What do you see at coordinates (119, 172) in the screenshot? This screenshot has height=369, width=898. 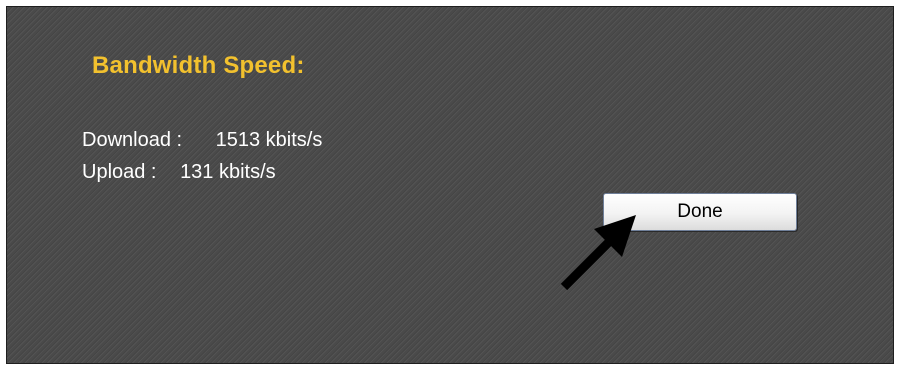 I see `upload-label: Upload :` at bounding box center [119, 172].